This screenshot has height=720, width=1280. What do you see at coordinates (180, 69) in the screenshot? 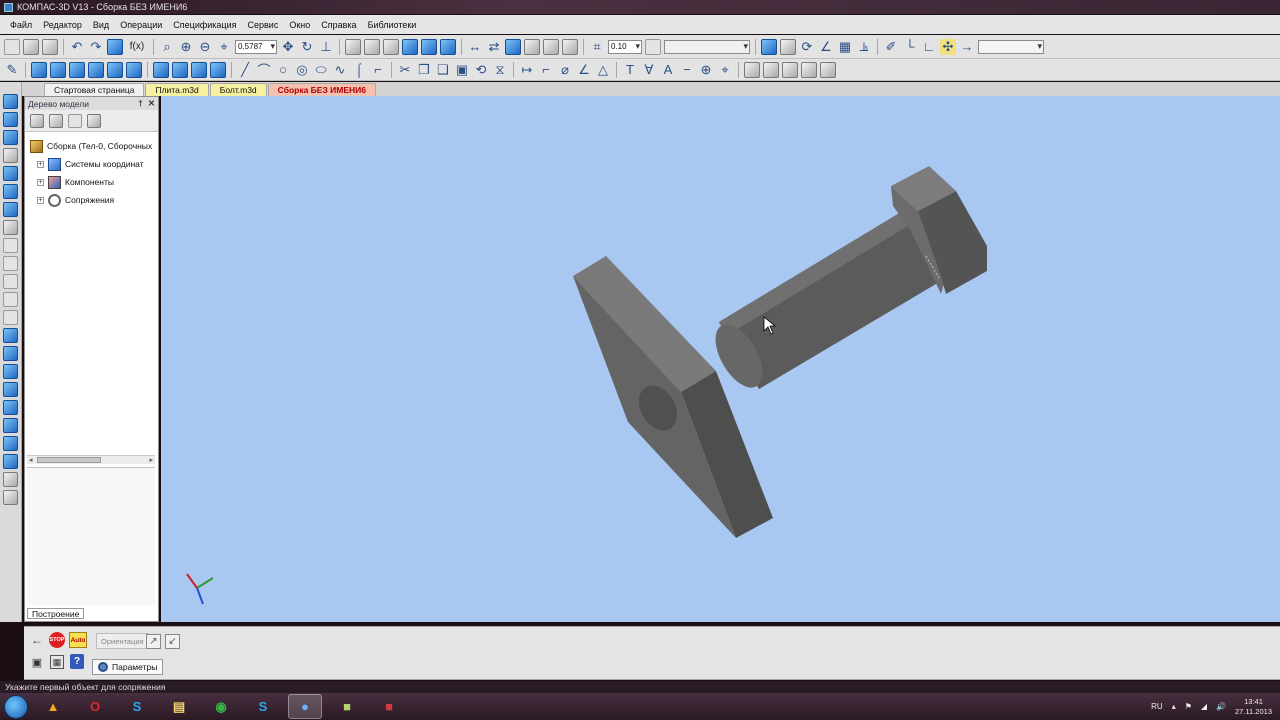
I see `cube-2-icon` at bounding box center [180, 69].